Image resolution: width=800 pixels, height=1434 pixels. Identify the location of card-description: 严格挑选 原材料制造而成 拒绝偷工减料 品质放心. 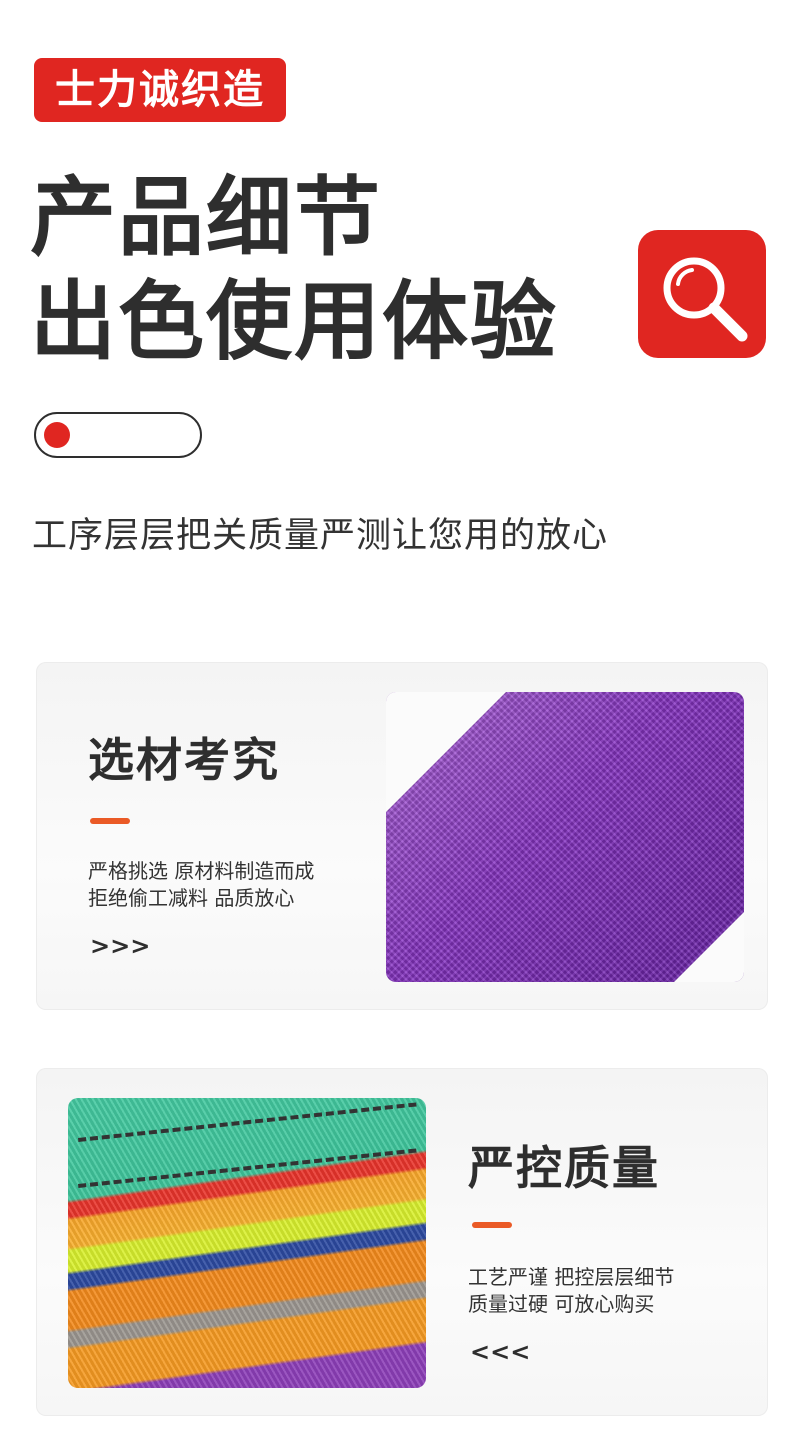
(201, 885).